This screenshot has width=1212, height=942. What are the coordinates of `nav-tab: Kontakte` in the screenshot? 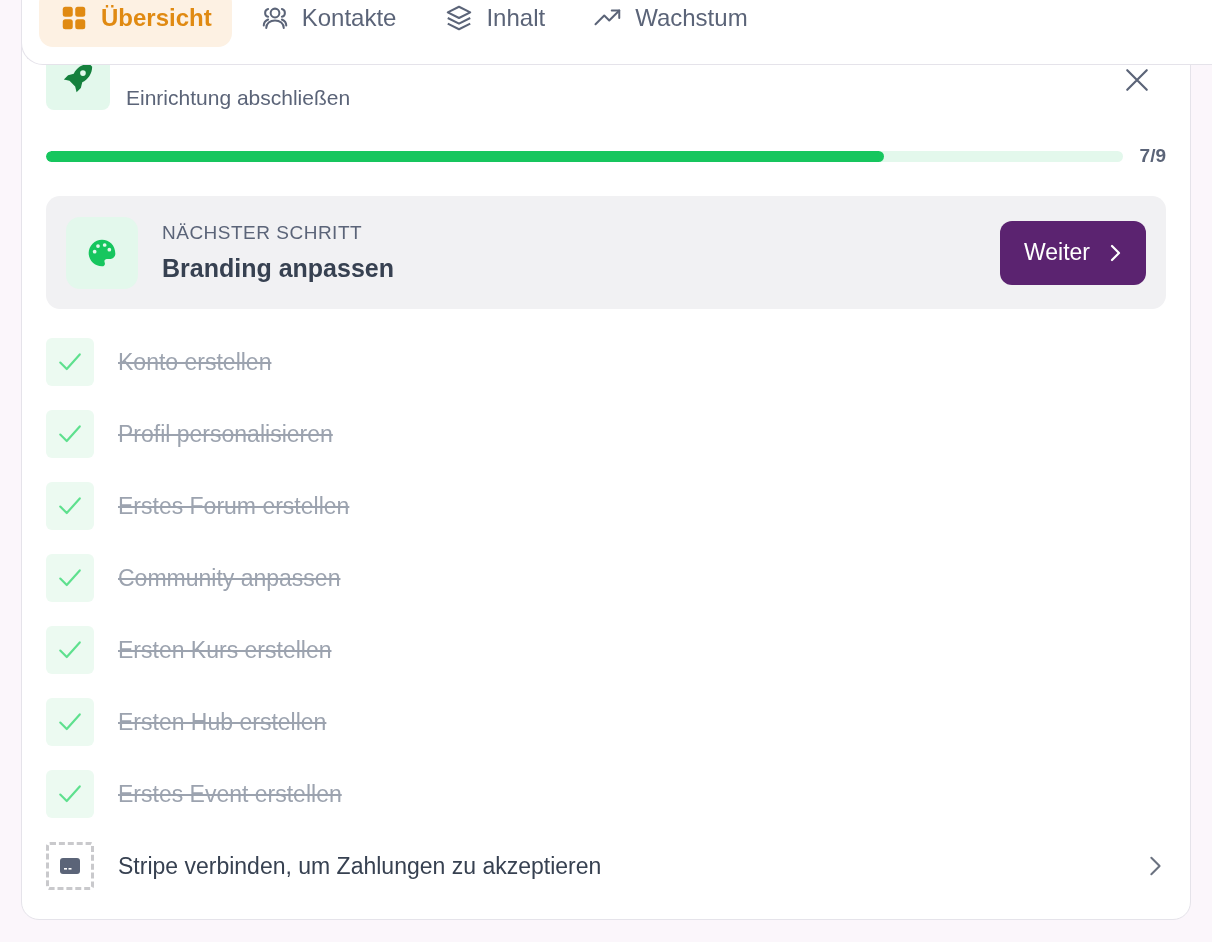 It's located at (328, 23).